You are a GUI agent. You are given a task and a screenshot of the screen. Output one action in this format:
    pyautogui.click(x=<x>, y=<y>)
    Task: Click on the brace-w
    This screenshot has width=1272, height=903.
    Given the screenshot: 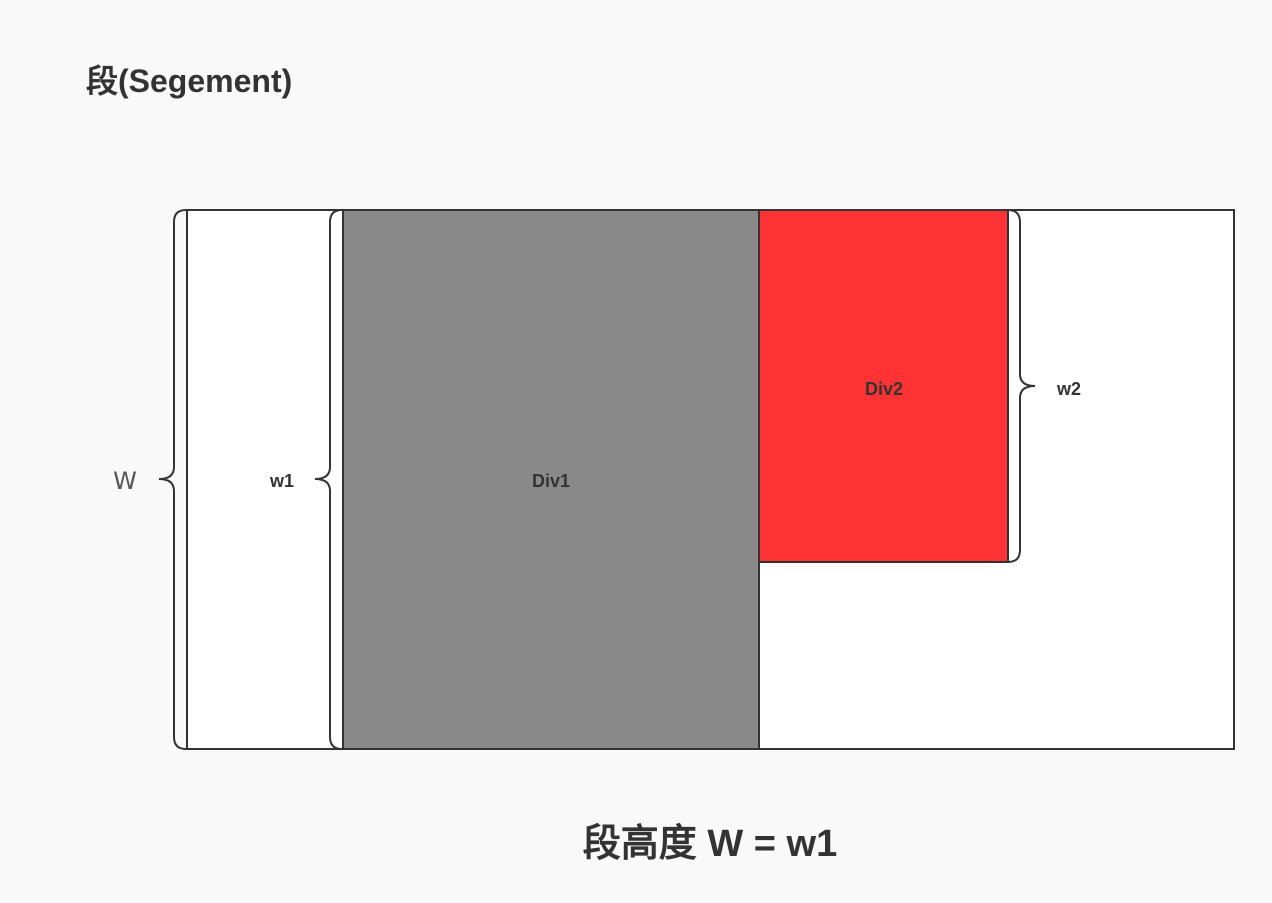 What is the action you would take?
    pyautogui.click(x=172, y=479)
    